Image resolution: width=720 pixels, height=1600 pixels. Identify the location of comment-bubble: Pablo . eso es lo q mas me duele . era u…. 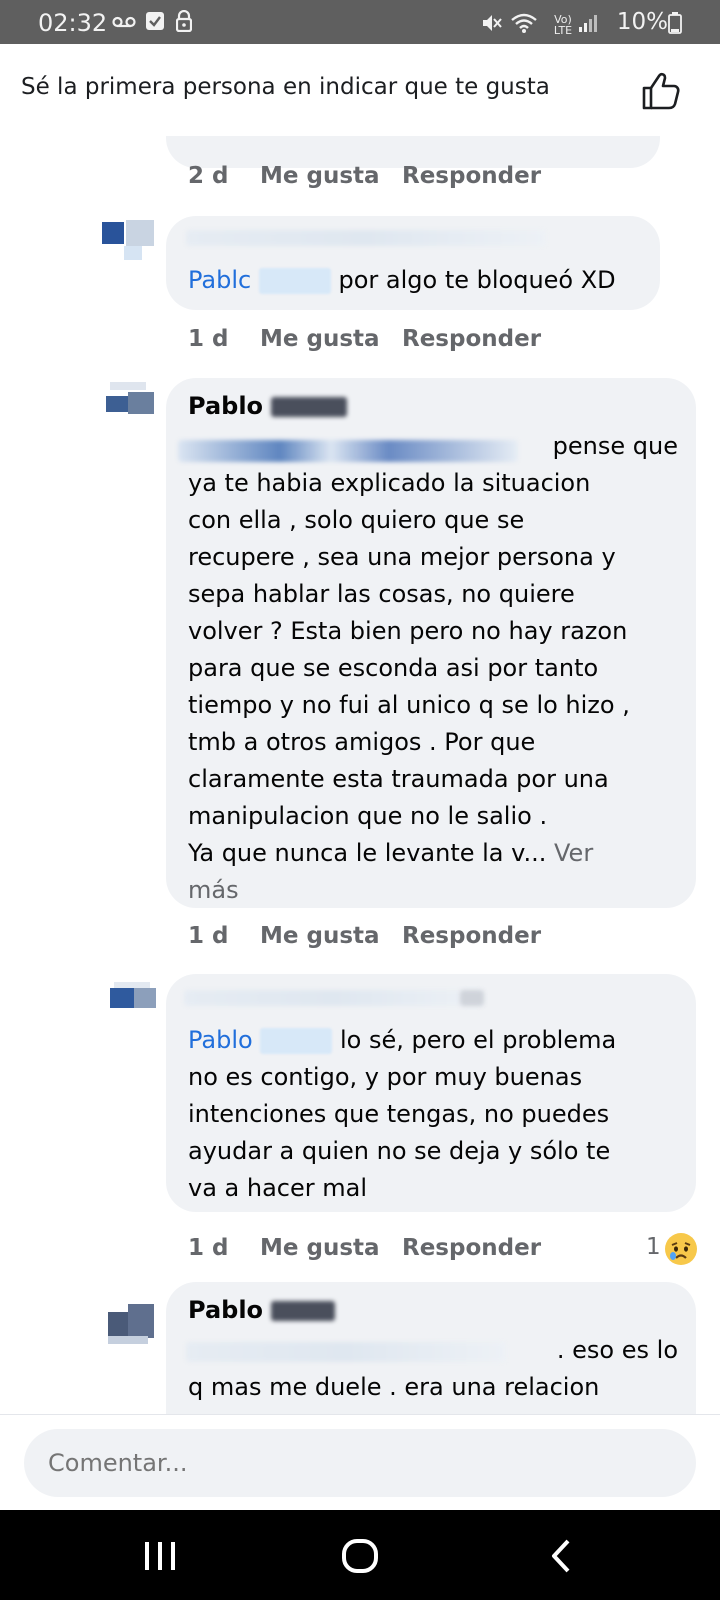
(431, 1348).